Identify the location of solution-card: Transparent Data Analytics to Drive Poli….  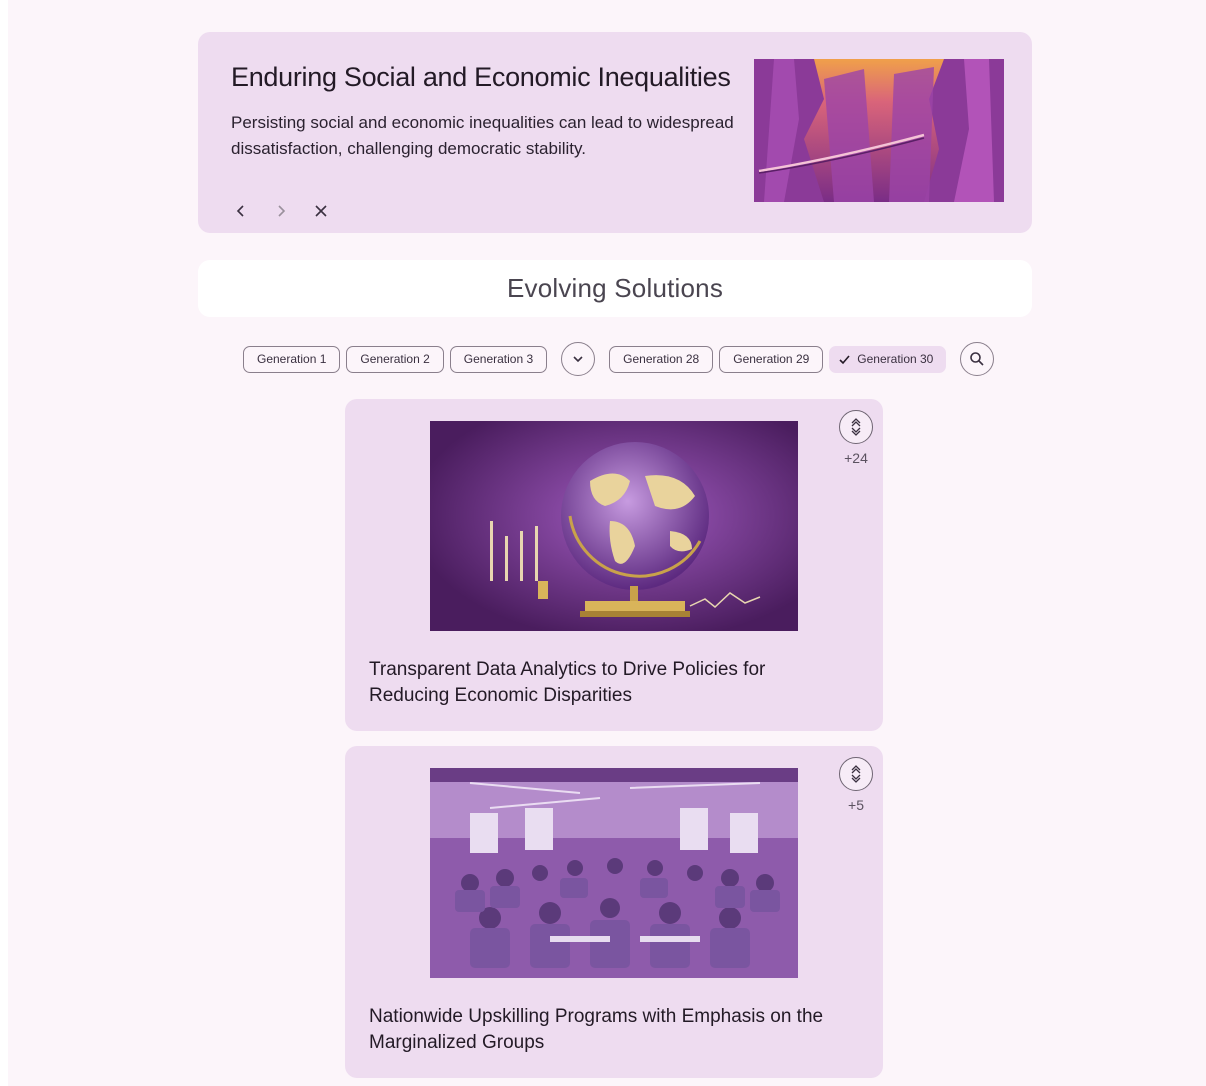
(614, 565).